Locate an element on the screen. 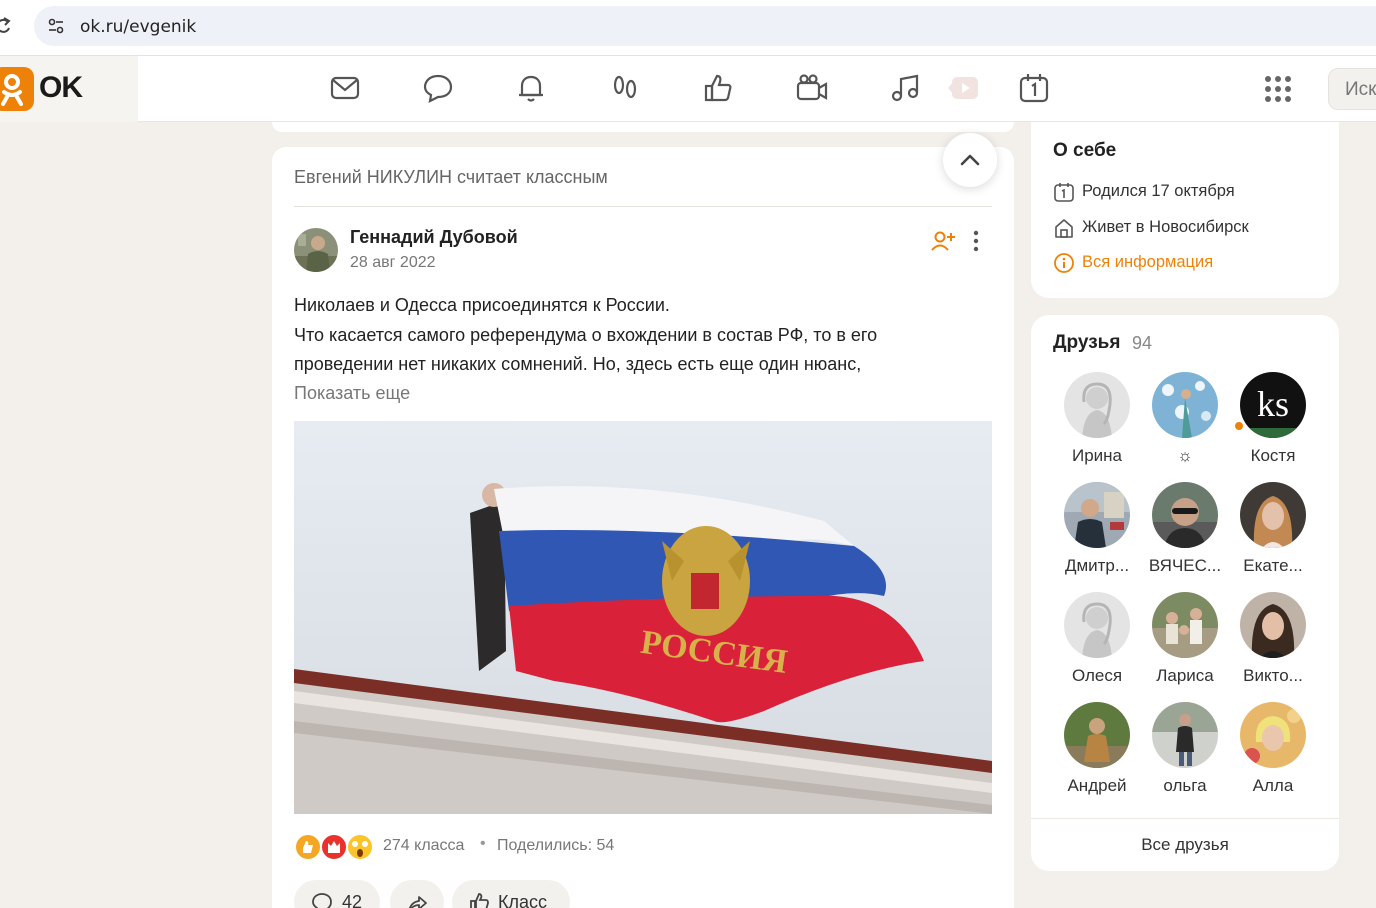  all-info-link: Вся информация is located at coordinates (1147, 262).